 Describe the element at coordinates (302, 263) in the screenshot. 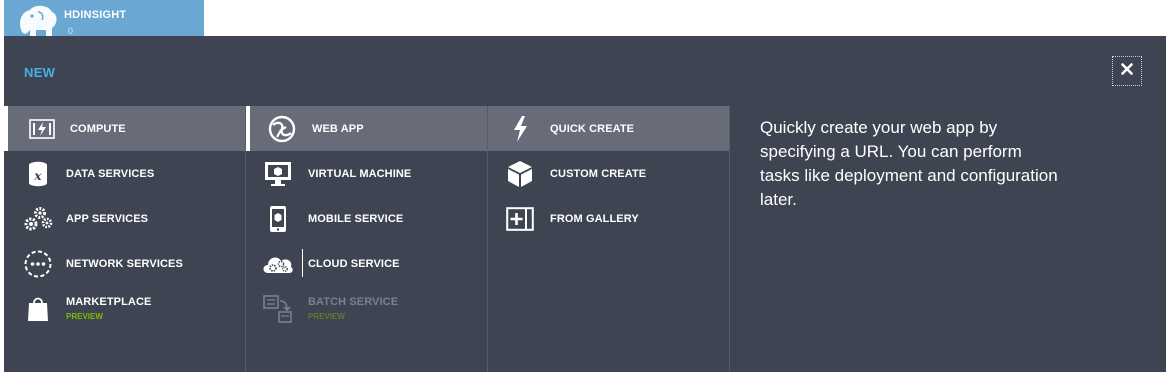

I see `divider` at that location.